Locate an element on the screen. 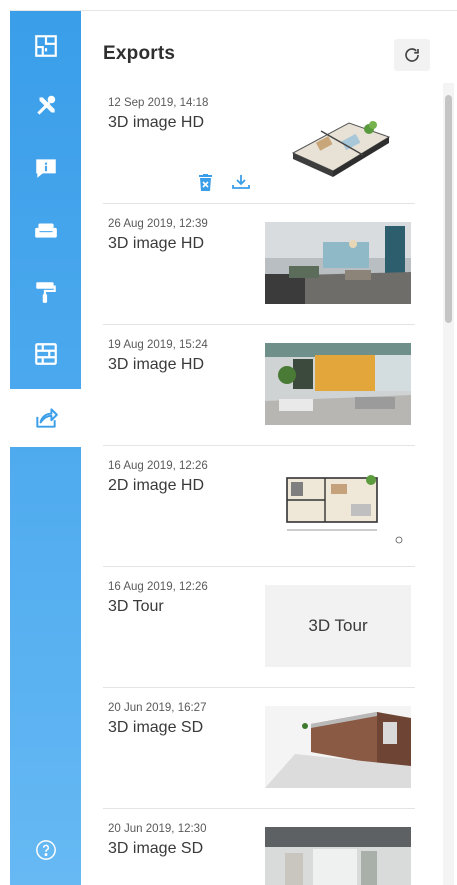  export-date: 19 Aug 2019, 15:24 is located at coordinates (158, 345).